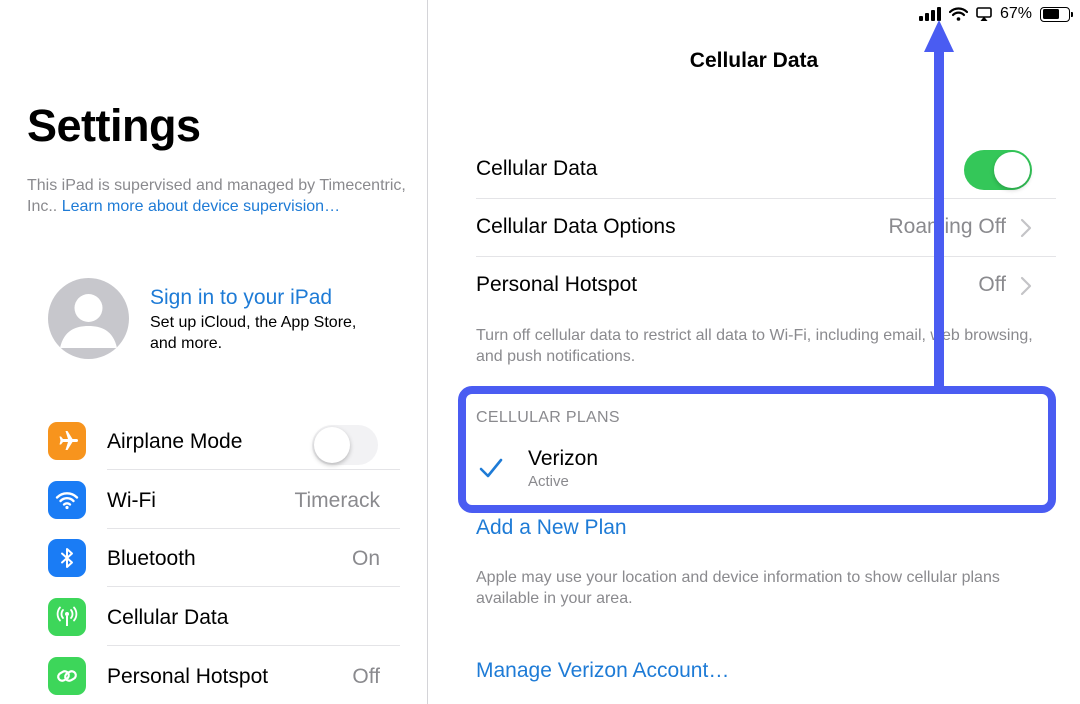 The image size is (1080, 704). What do you see at coordinates (188, 676) in the screenshot?
I see `sidebar-item-label: Personal Hotspot` at bounding box center [188, 676].